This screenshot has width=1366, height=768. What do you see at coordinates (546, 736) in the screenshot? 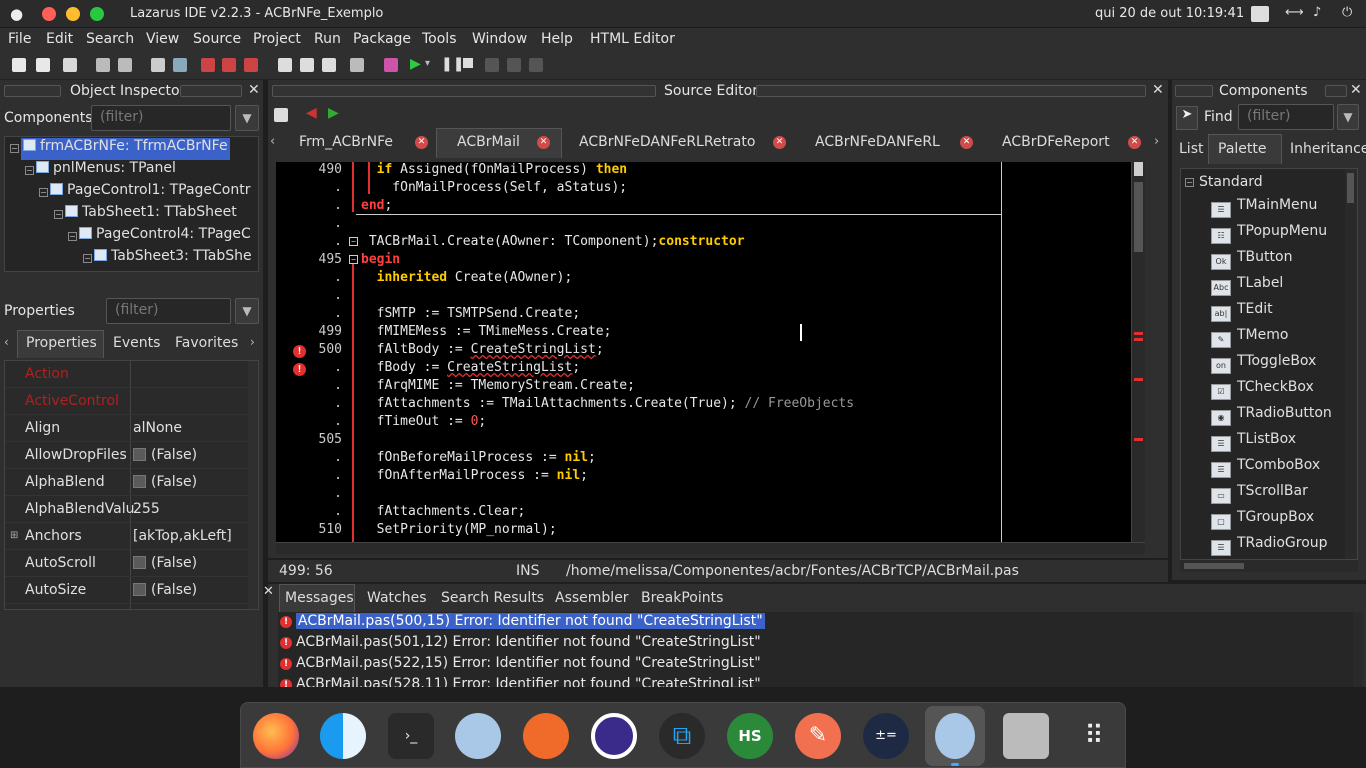
I see `inkscape-icon` at bounding box center [546, 736].